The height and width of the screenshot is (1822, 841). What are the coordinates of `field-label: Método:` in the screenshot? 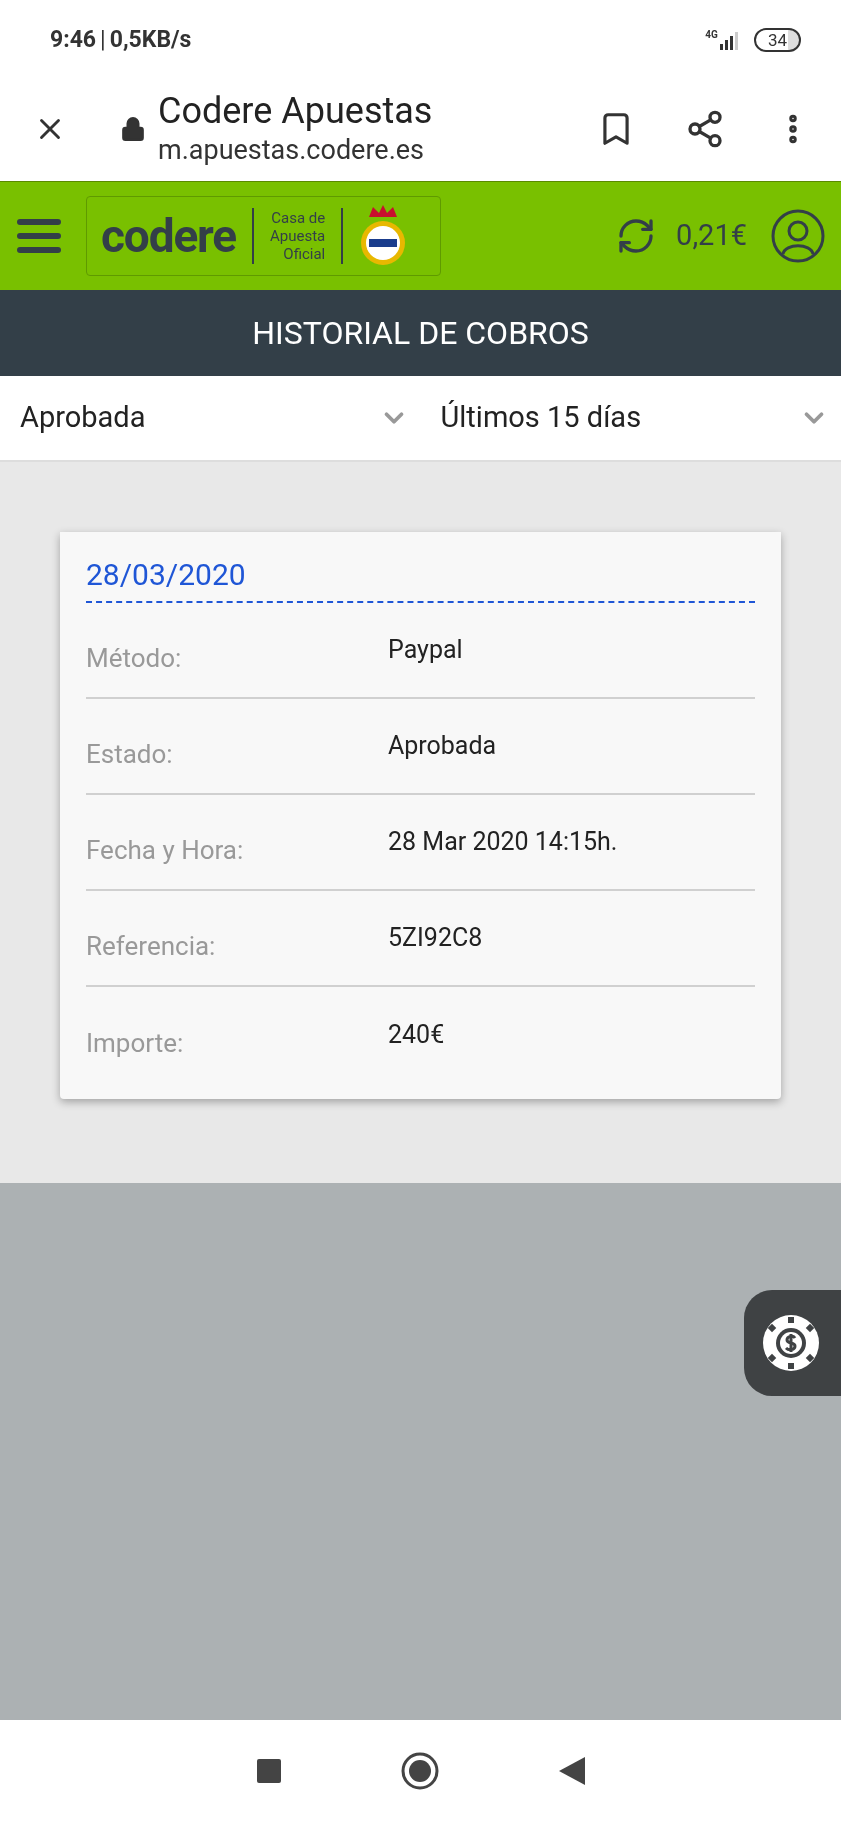 It's located at (134, 658).